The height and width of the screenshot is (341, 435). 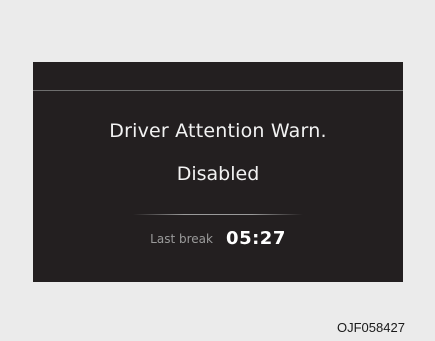 What do you see at coordinates (371, 327) in the screenshot?
I see `figure-code: OJF058427` at bounding box center [371, 327].